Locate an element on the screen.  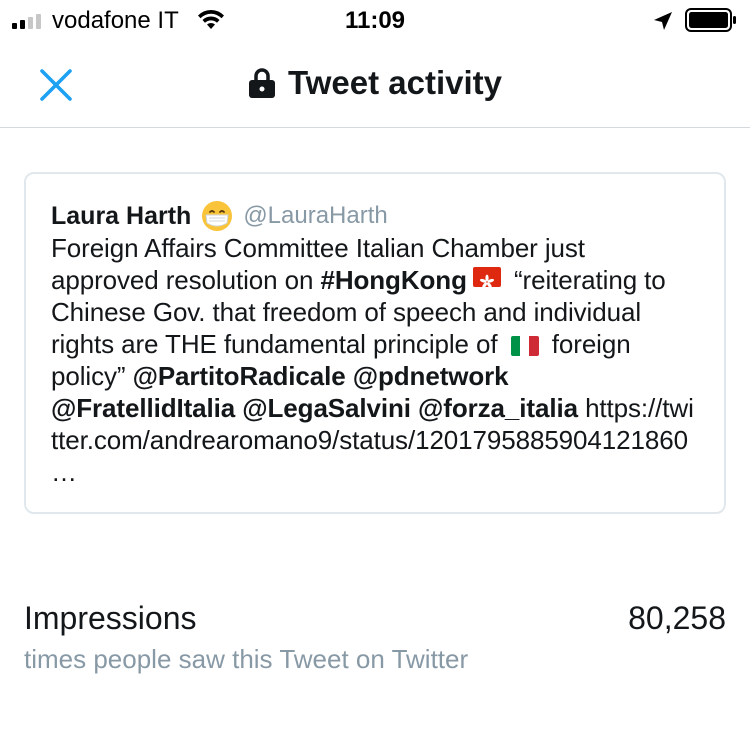
page-title: Tweet activity is located at coordinates (395, 82).